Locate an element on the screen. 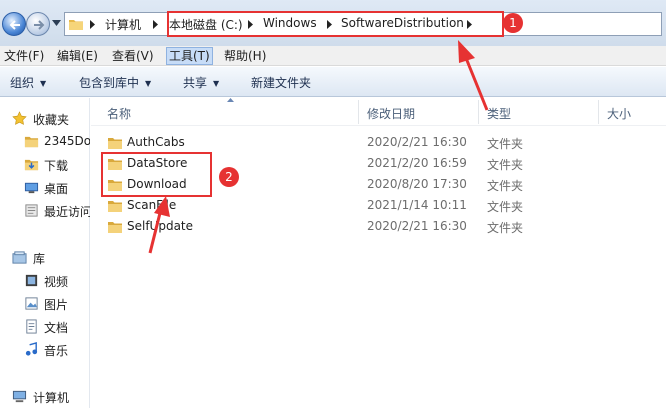 The image size is (666, 408). nav-item-2345: 2345Do is located at coordinates (45, 141).